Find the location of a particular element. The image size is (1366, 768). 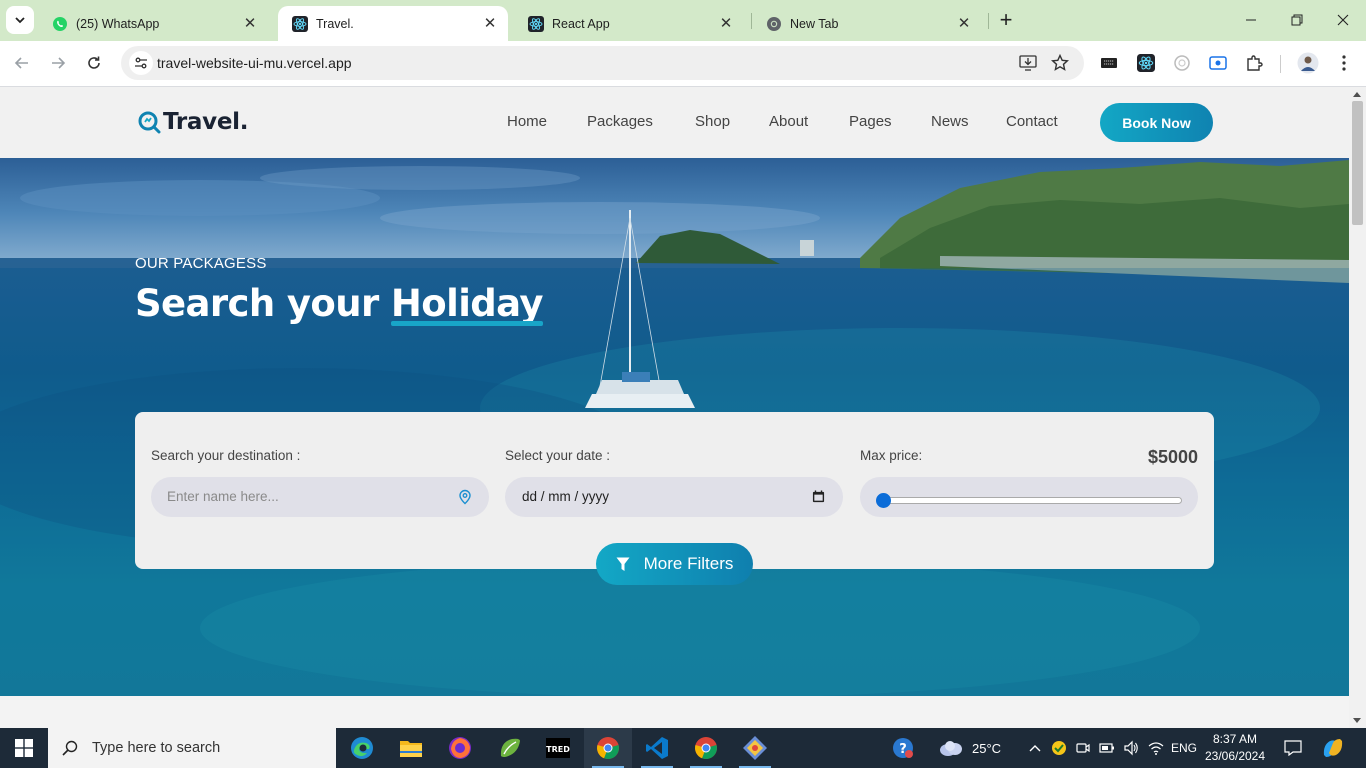

minimize-button is located at coordinates (1251, 20).